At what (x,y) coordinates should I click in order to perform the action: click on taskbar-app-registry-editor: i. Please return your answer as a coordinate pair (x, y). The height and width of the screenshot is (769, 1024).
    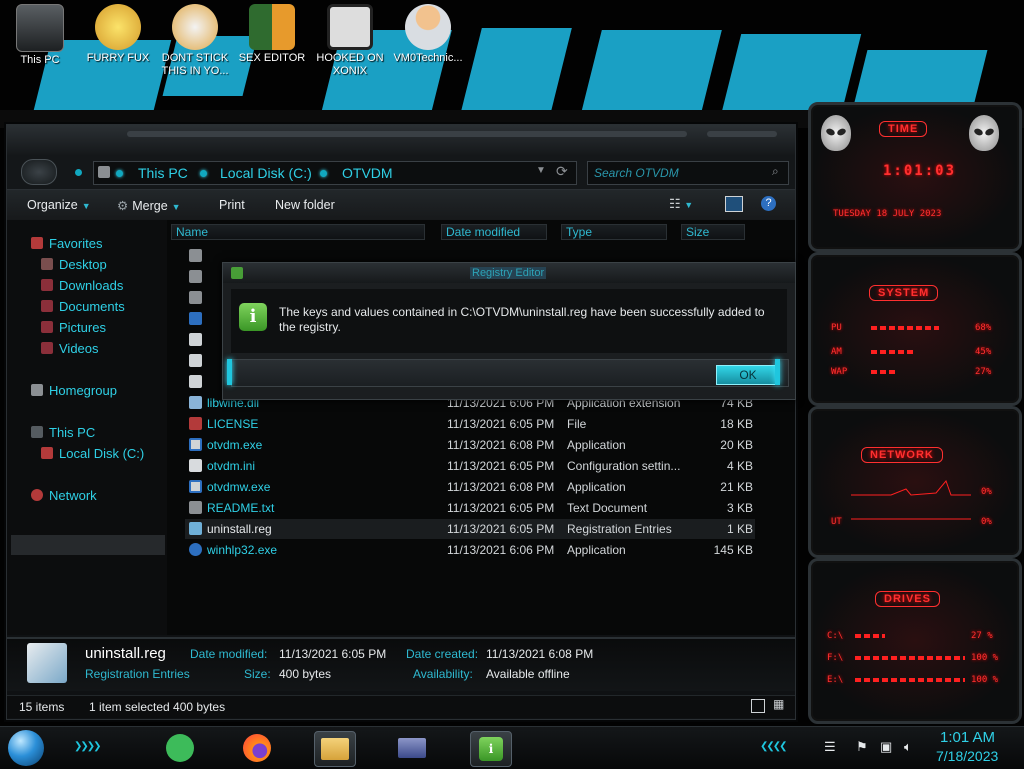
    Looking at the image, I should click on (491, 749).